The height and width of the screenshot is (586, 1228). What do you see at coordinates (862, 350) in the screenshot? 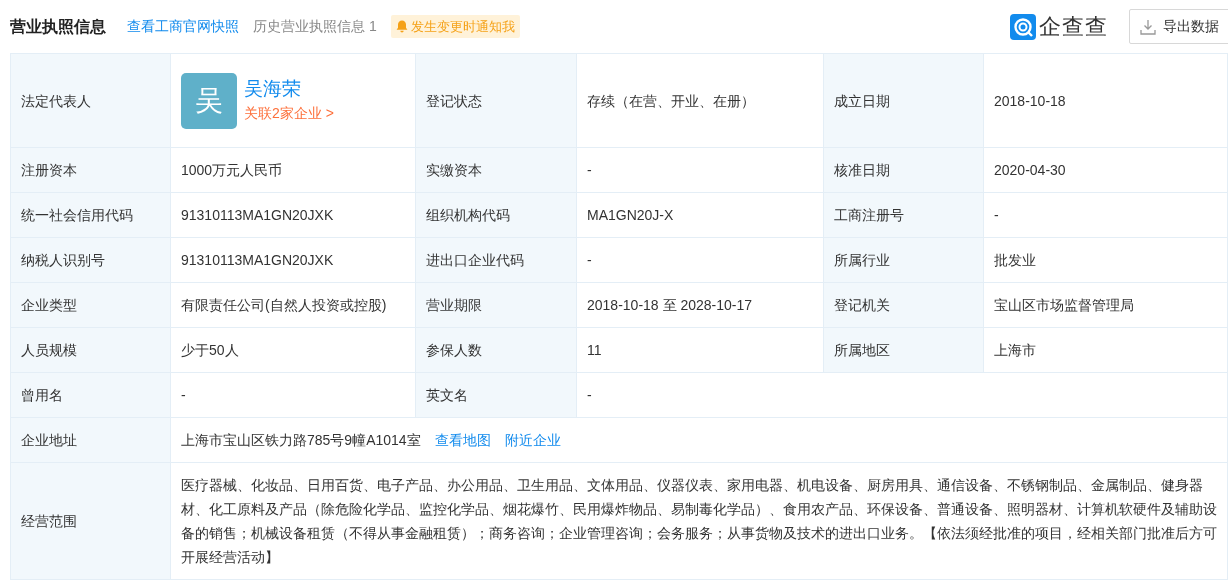
I see `field-label: 所属地区` at bounding box center [862, 350].